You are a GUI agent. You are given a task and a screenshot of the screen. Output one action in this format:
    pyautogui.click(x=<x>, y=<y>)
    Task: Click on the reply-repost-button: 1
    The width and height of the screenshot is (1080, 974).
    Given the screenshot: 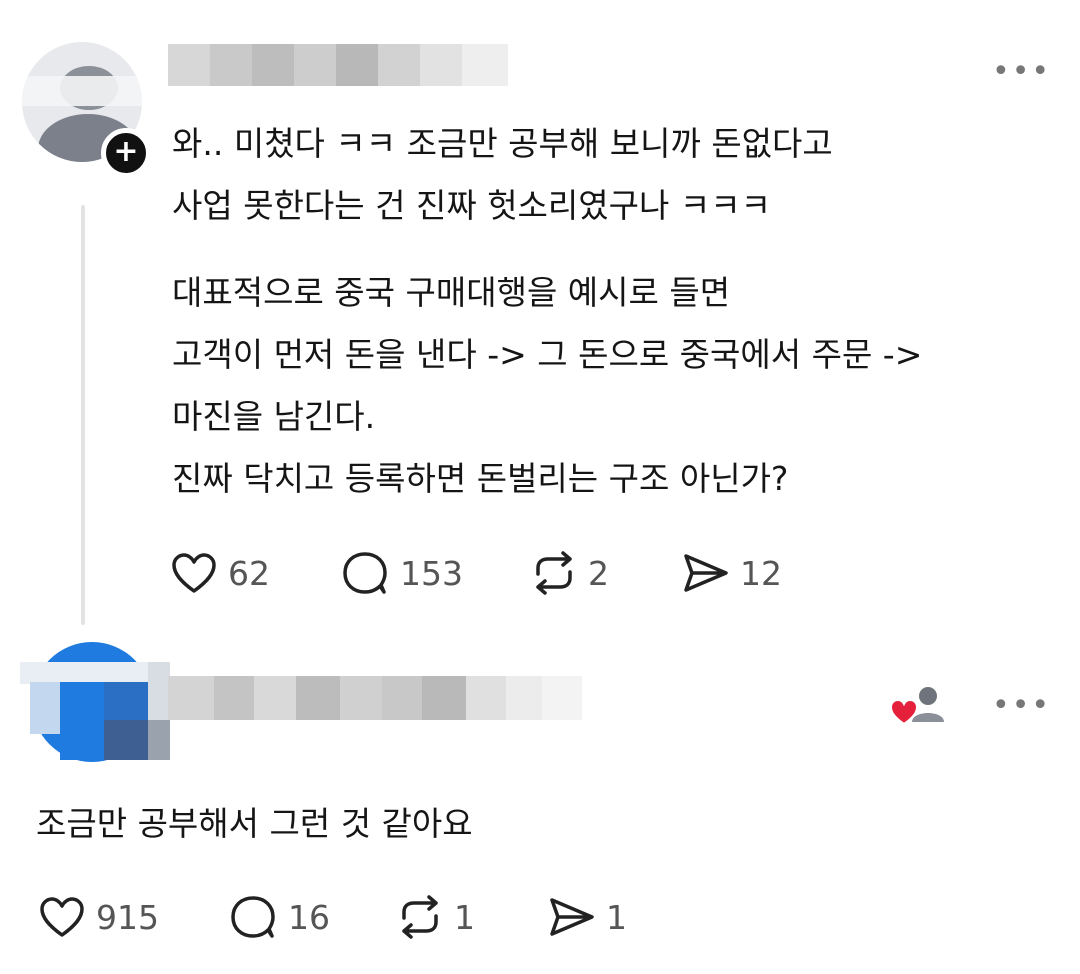 What is the action you would take?
    pyautogui.click(x=471, y=917)
    